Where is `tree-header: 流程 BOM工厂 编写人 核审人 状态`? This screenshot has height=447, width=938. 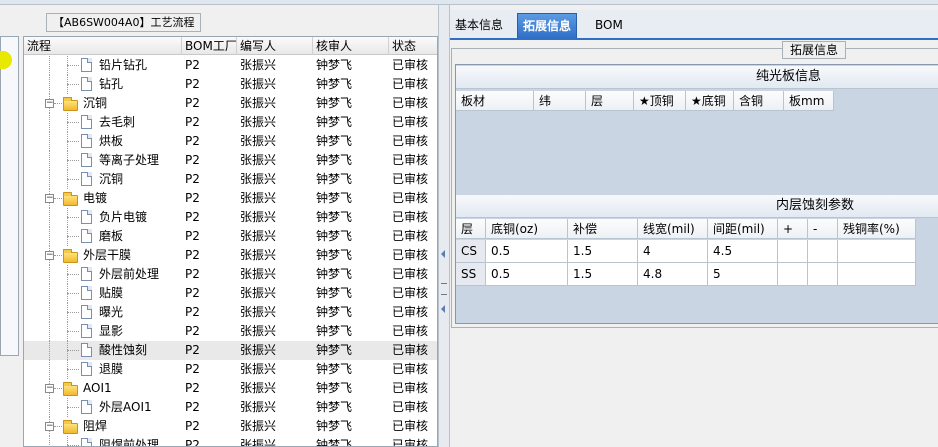 tree-header: 流程 BOM工厂 编写人 核审人 状态 is located at coordinates (230, 46).